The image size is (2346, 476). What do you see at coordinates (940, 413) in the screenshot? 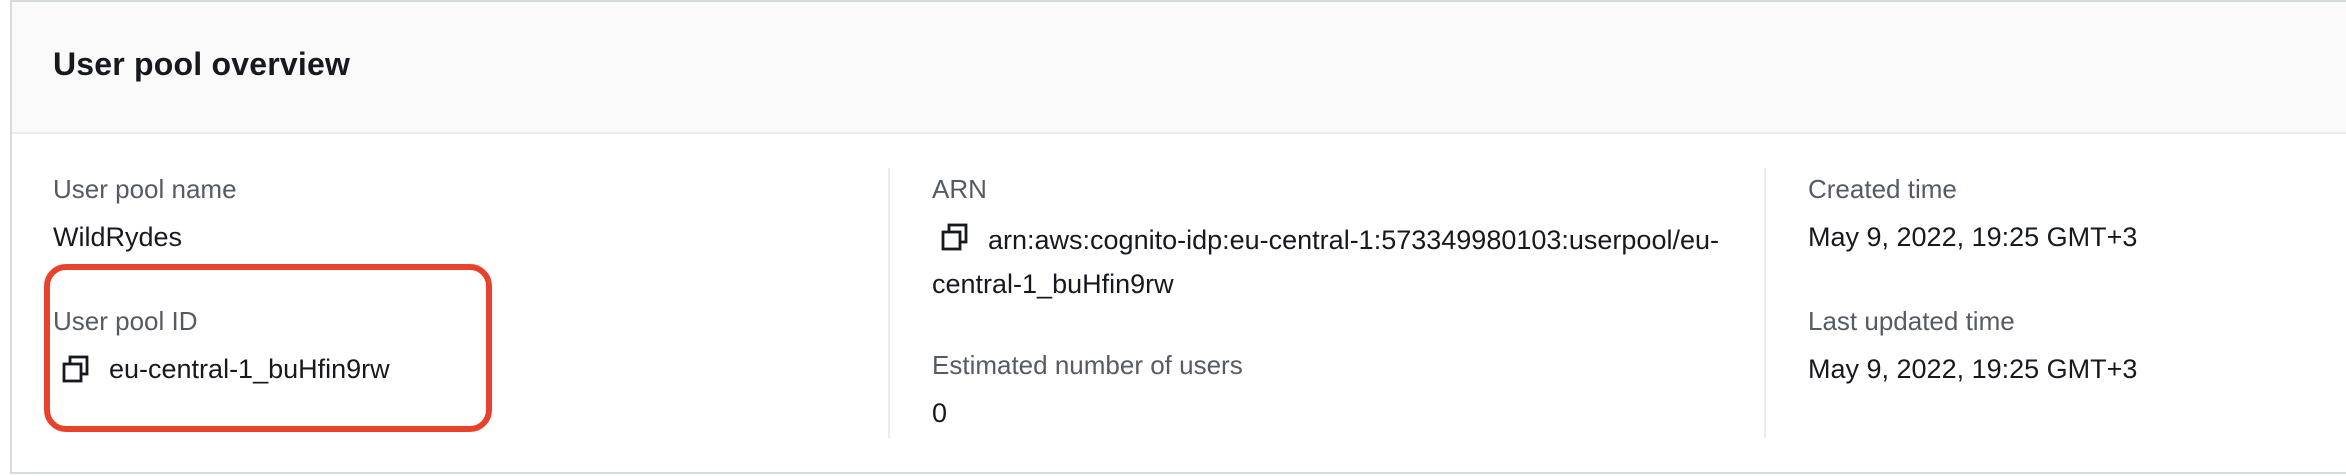
I see `estimated-users-value: 0` at bounding box center [940, 413].